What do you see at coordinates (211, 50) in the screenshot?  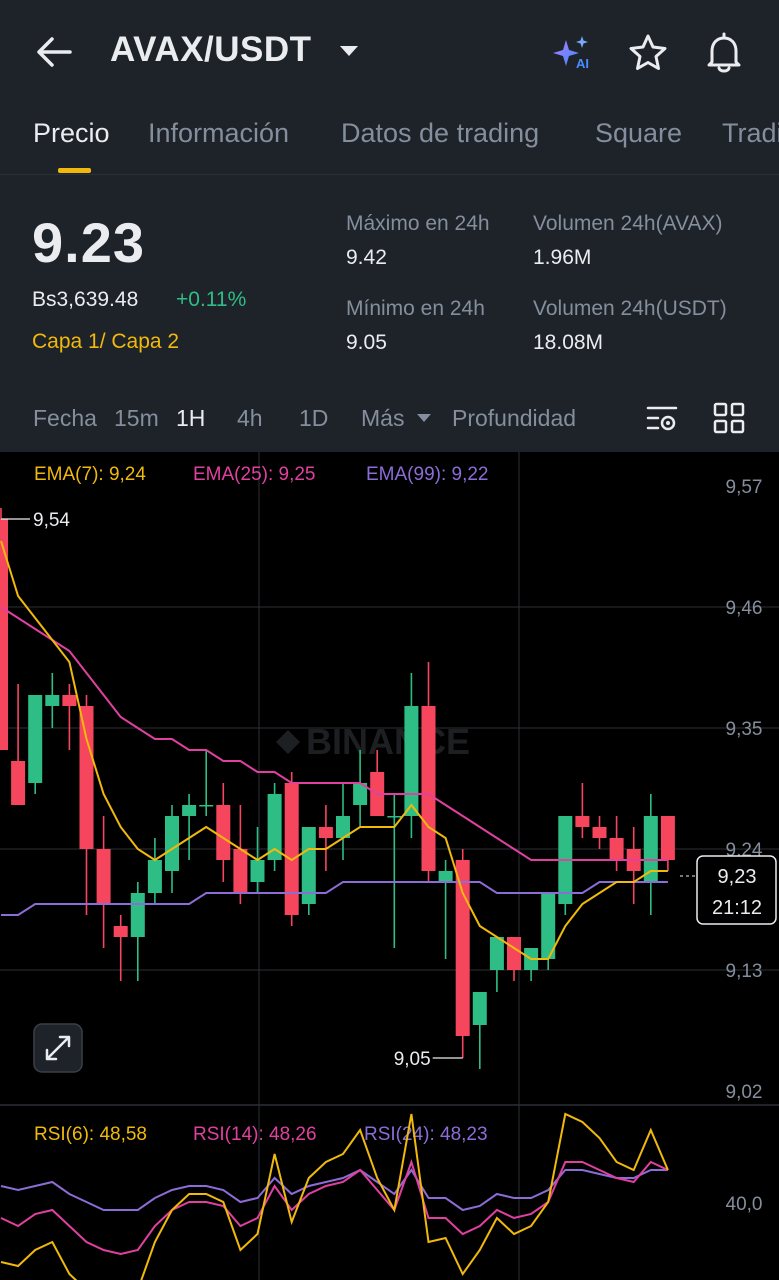 I see `pair-title: AVAX/USDT` at bounding box center [211, 50].